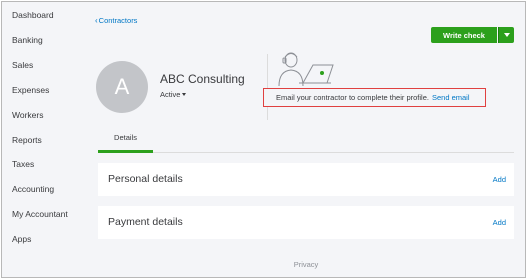 This screenshot has height=280, width=528. I want to click on chevron-left-icon: ‹, so click(96, 20).